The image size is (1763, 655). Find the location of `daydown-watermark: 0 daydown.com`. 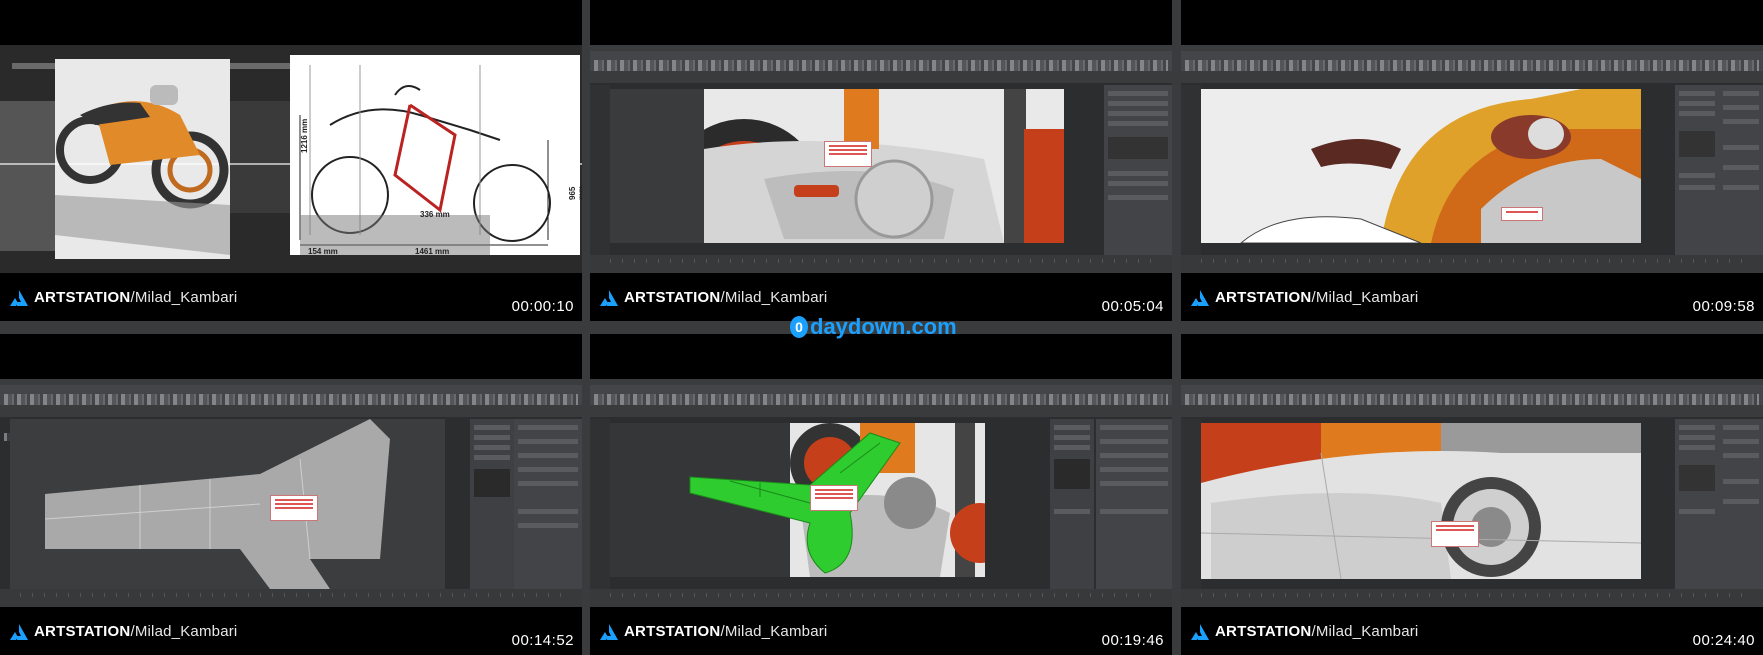

daydown-watermark: 0 daydown.com is located at coordinates (873, 327).